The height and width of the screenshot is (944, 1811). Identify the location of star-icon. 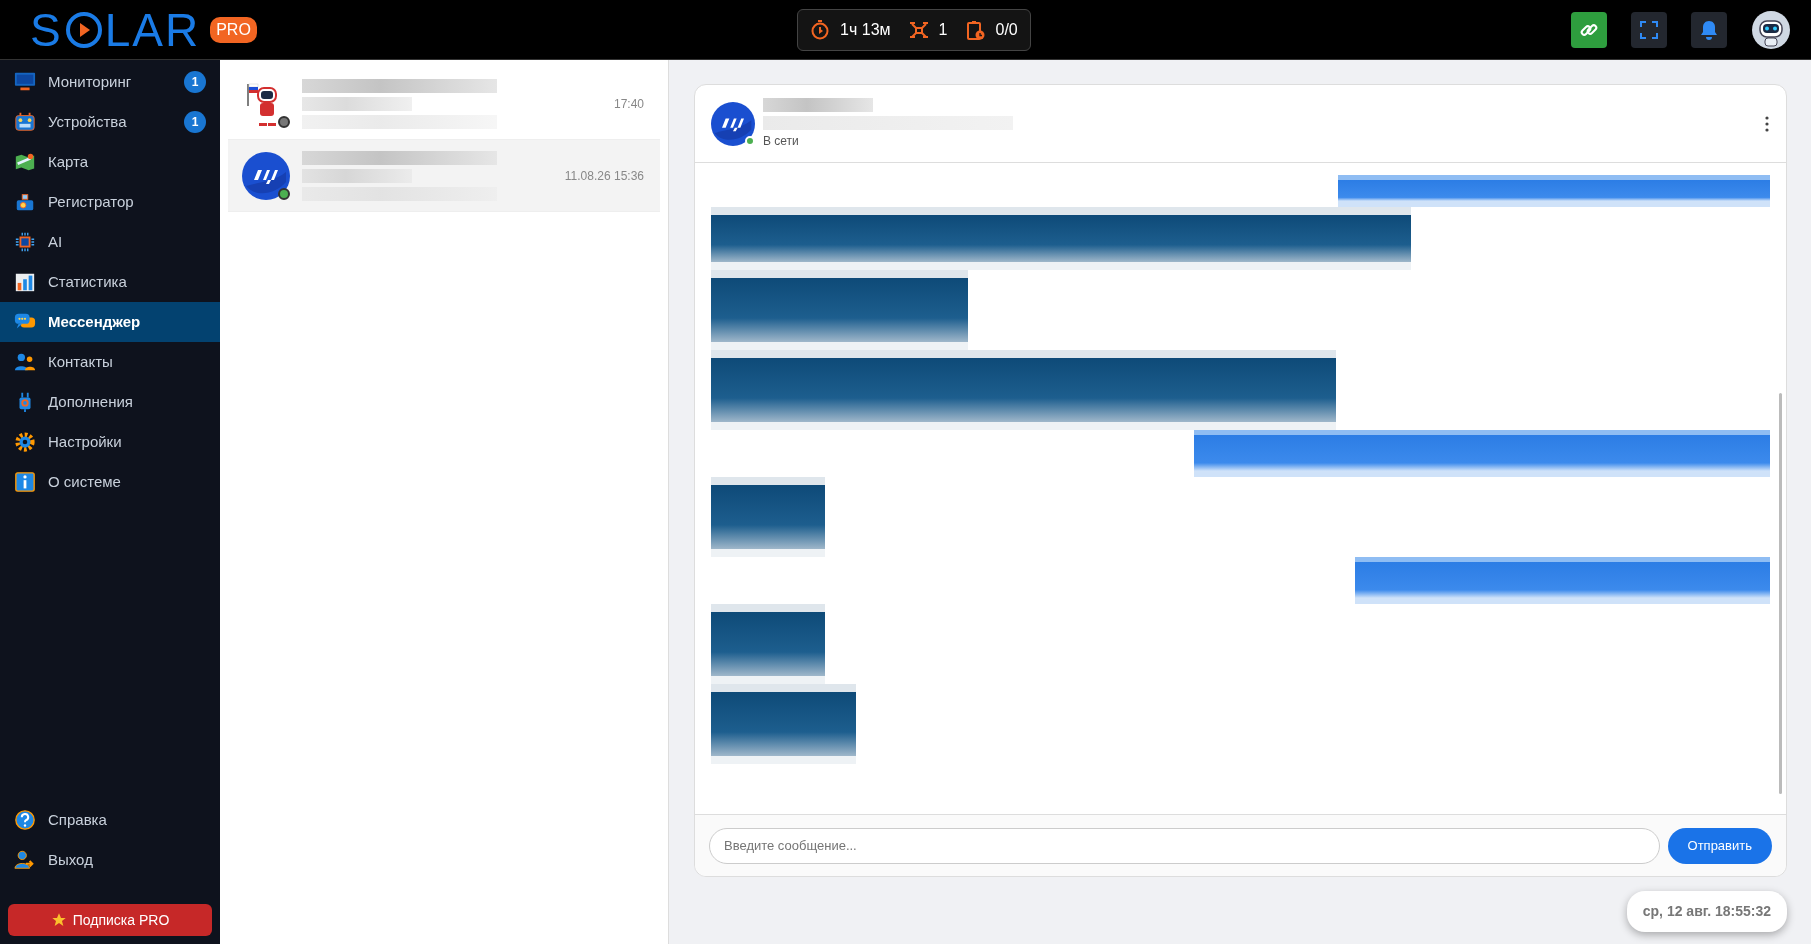
(58, 920).